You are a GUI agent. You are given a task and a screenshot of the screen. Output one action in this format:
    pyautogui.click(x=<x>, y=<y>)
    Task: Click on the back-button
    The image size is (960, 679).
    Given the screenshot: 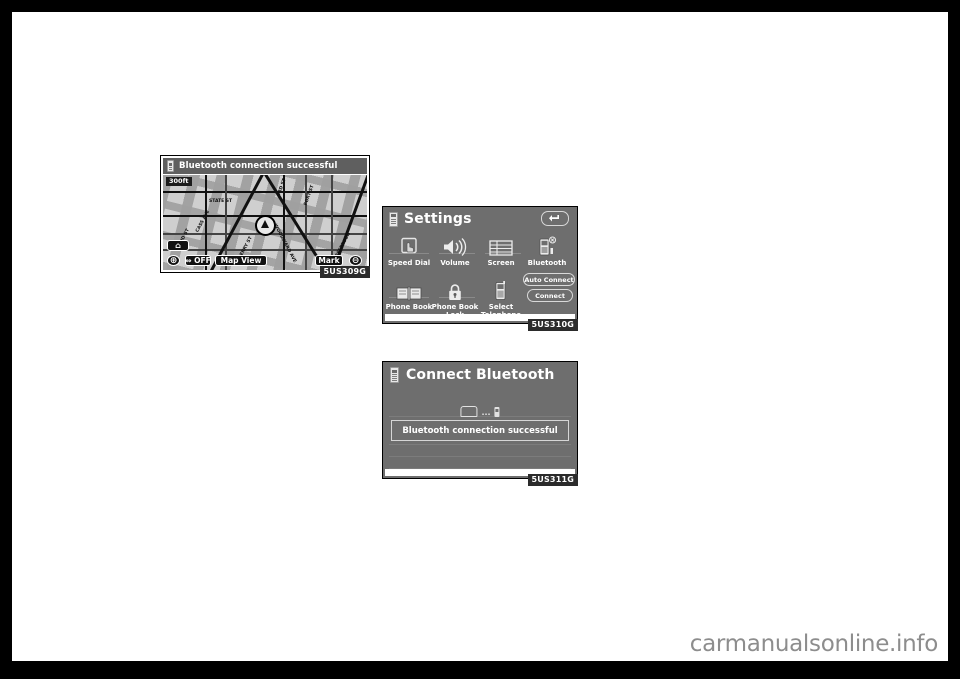 What is the action you would take?
    pyautogui.click(x=555, y=218)
    